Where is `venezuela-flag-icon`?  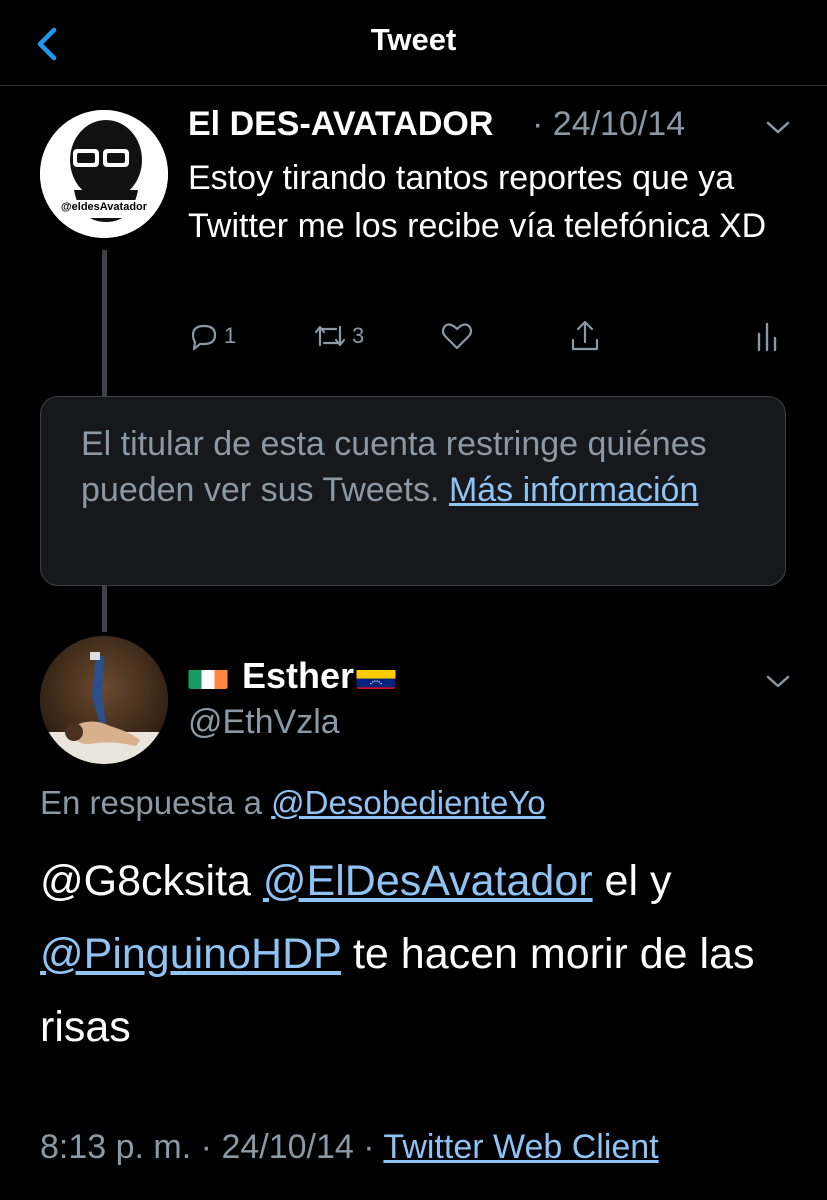 venezuela-flag-icon is located at coordinates (376, 676).